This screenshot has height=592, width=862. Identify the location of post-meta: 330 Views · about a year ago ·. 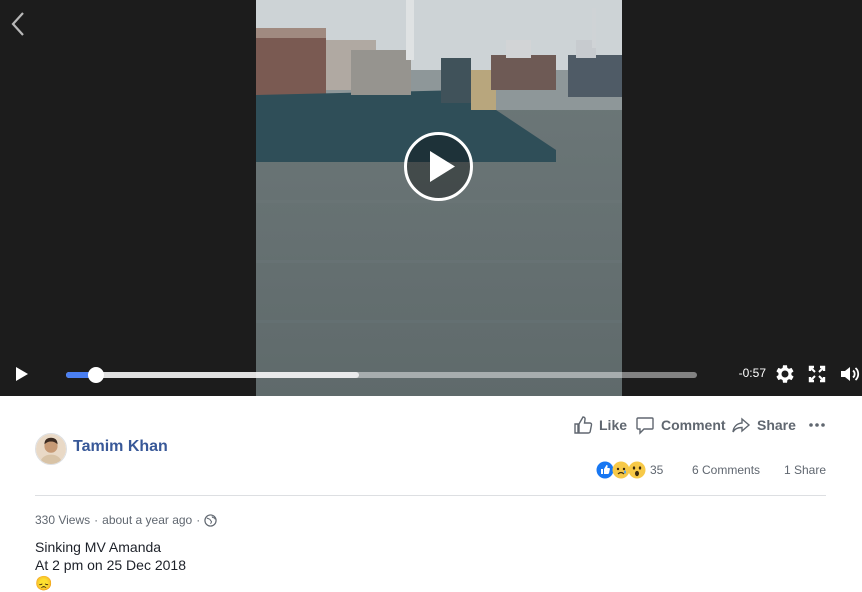
(126, 520).